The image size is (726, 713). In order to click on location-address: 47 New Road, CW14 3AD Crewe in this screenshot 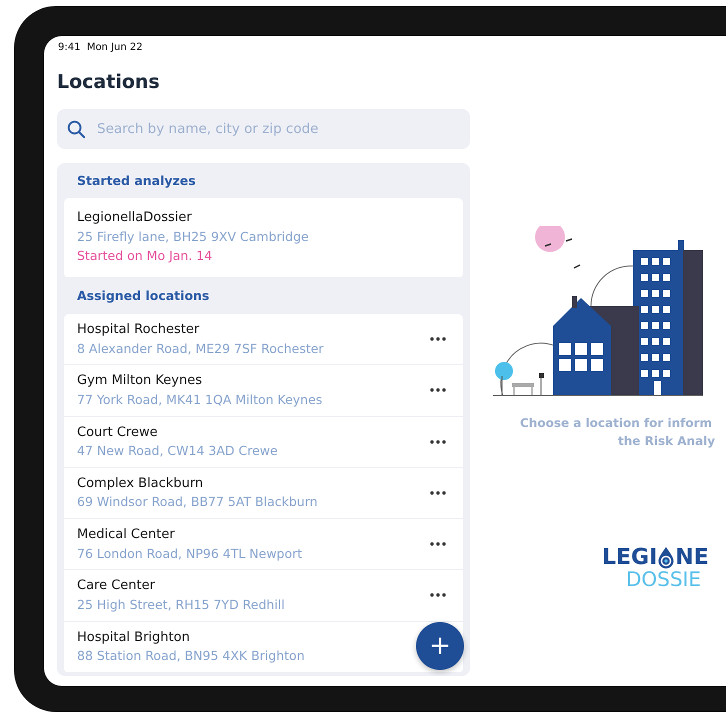, I will do `click(177, 451)`.